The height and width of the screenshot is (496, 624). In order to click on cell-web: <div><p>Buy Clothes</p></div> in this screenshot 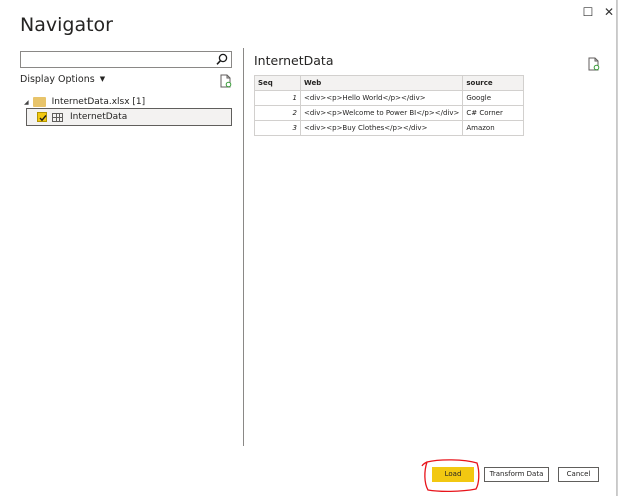, I will do `click(381, 128)`.